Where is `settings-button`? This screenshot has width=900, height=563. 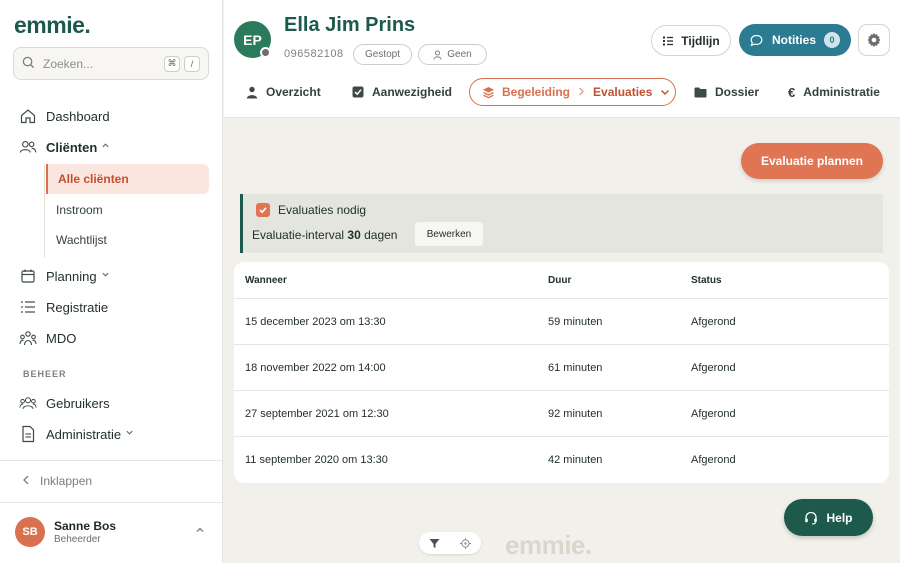
settings-button is located at coordinates (874, 40).